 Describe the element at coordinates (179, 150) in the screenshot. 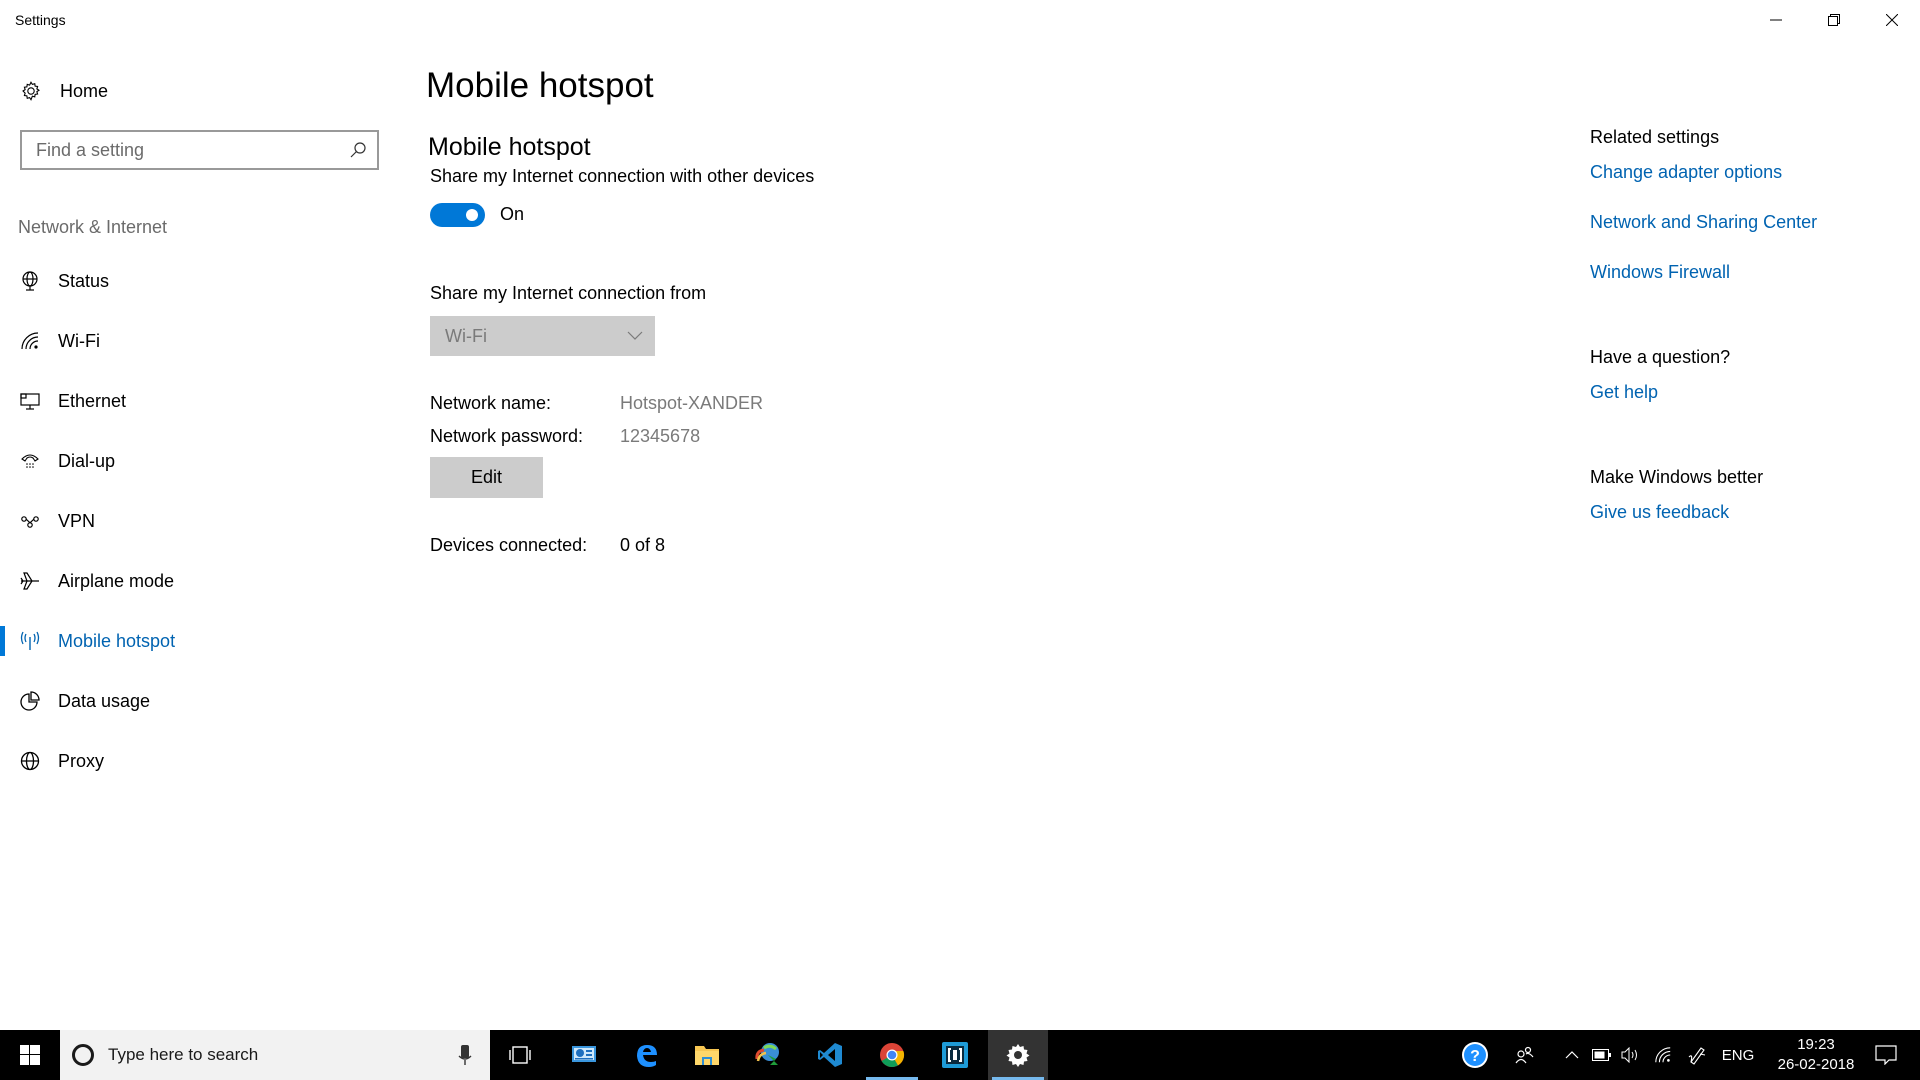

I see `find-setting-input` at that location.